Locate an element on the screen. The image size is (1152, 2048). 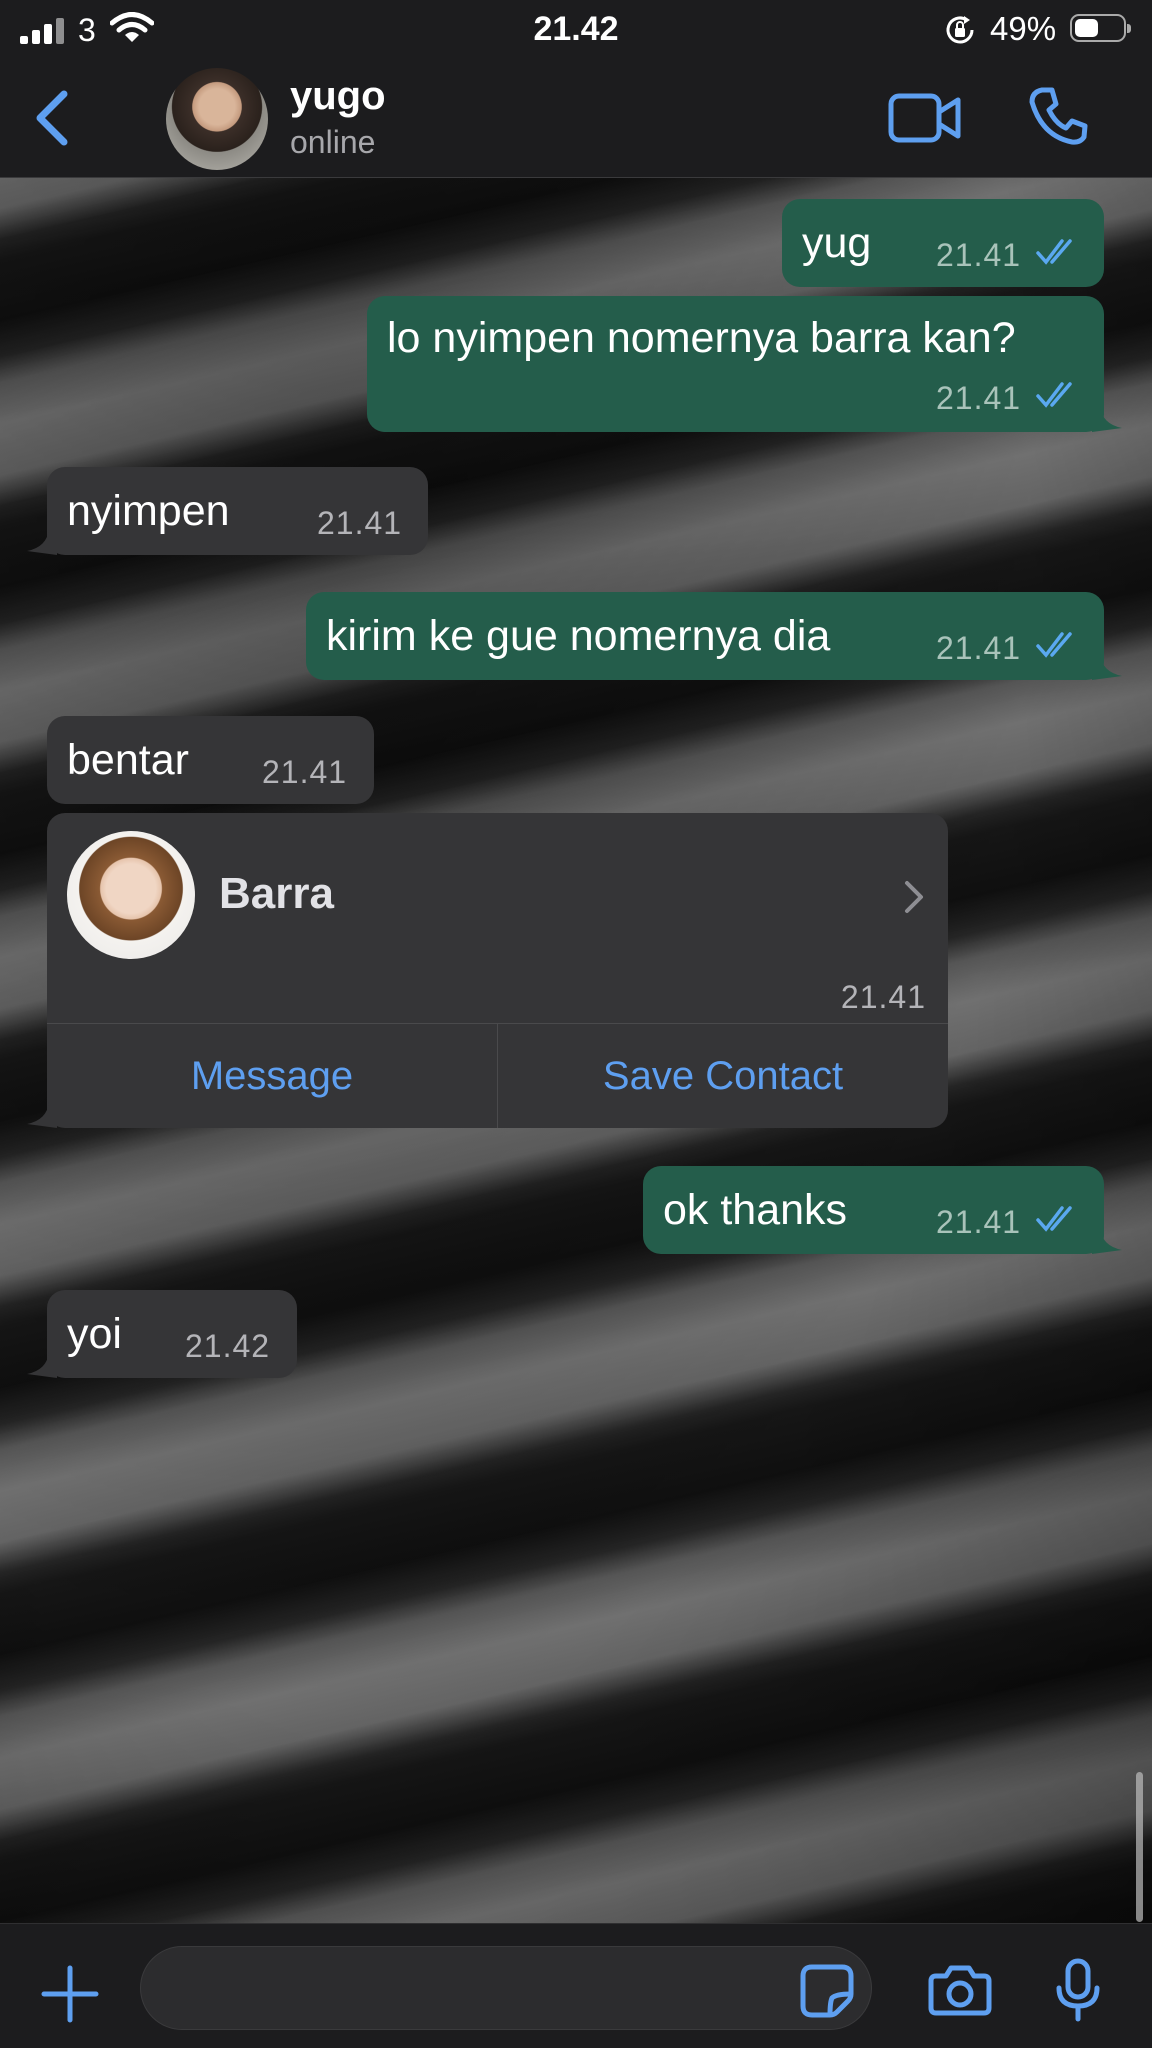
shared-contact-name: Barra is located at coordinates (276, 894).